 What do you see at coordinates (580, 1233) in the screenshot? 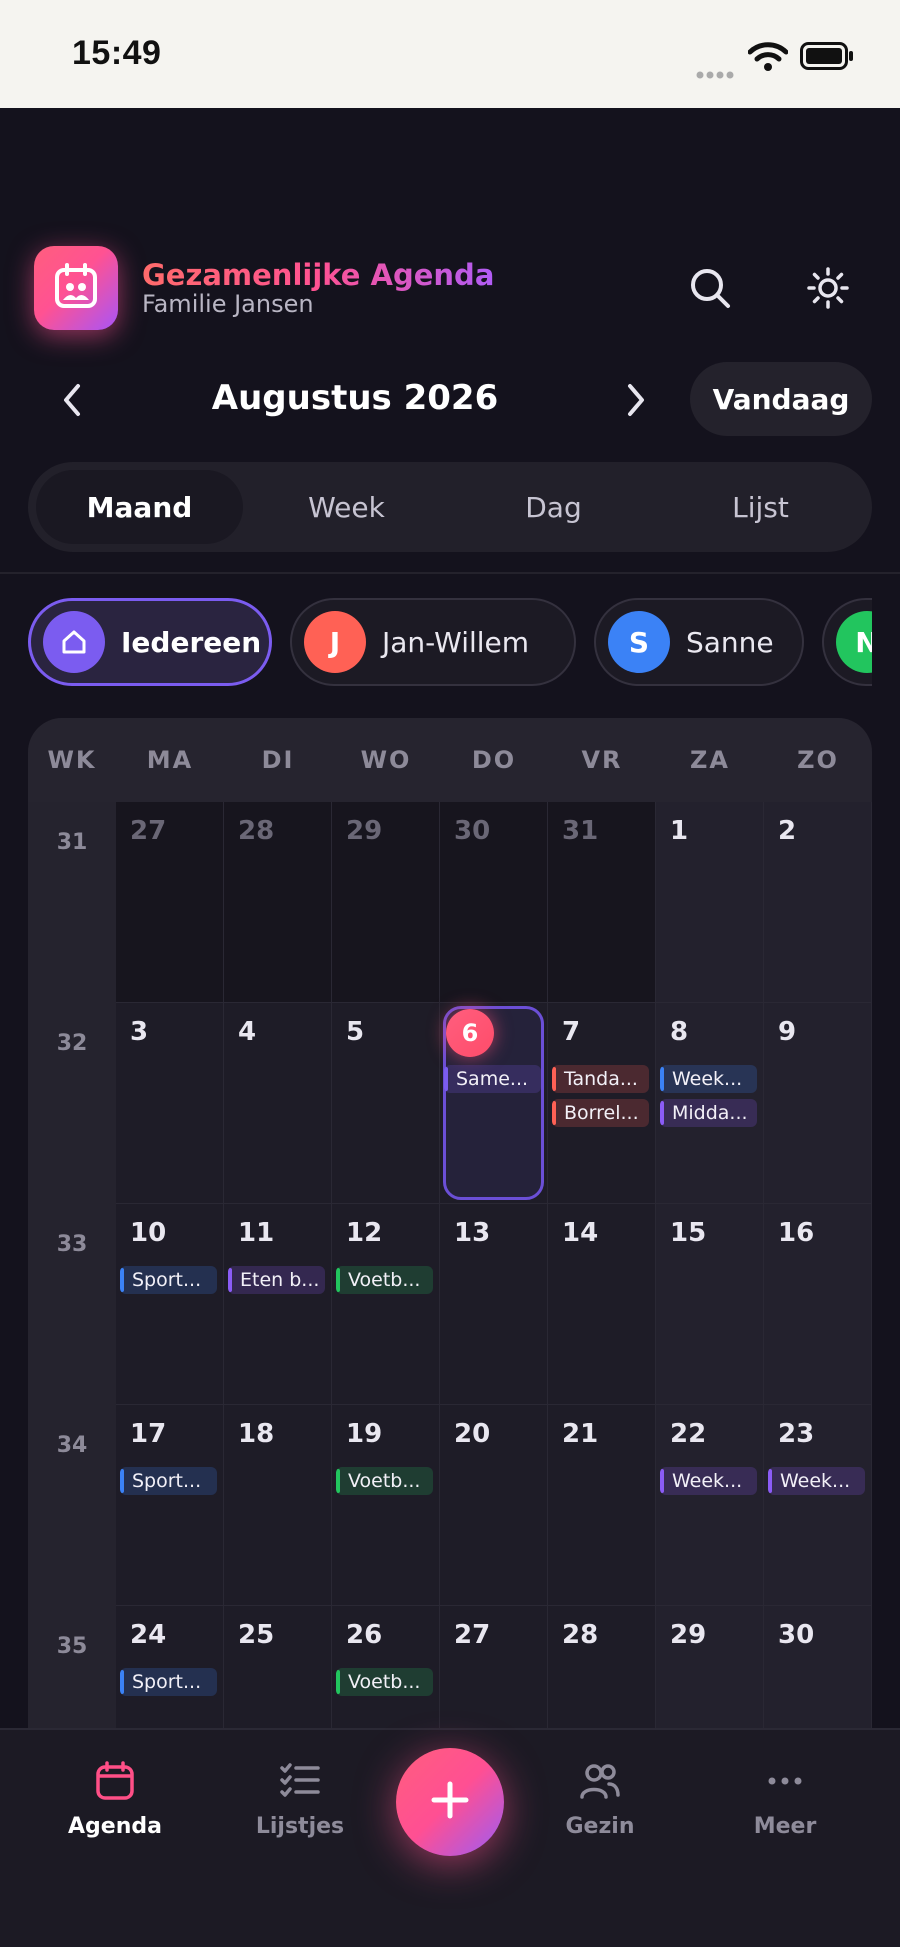
I see `day-number: 14` at bounding box center [580, 1233].